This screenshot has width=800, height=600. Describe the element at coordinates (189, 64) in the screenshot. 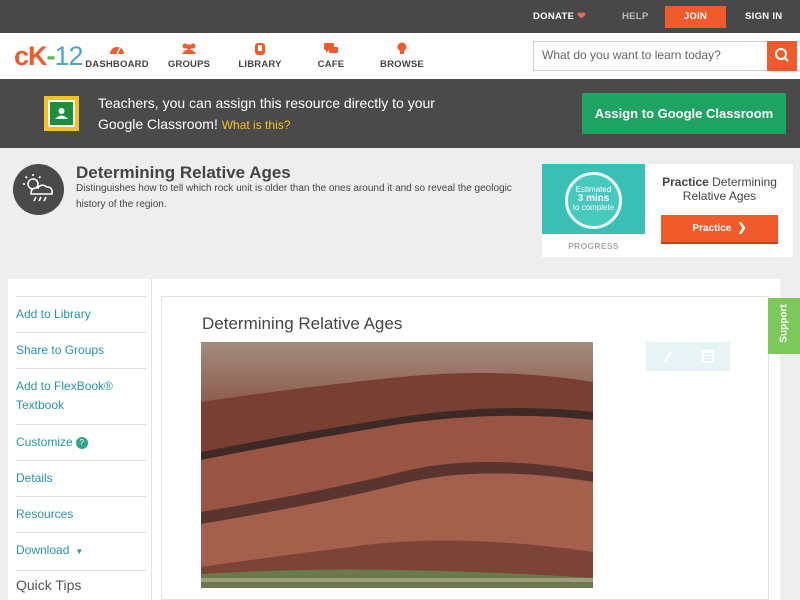

I see `nav-groups-label: GROUPS` at that location.